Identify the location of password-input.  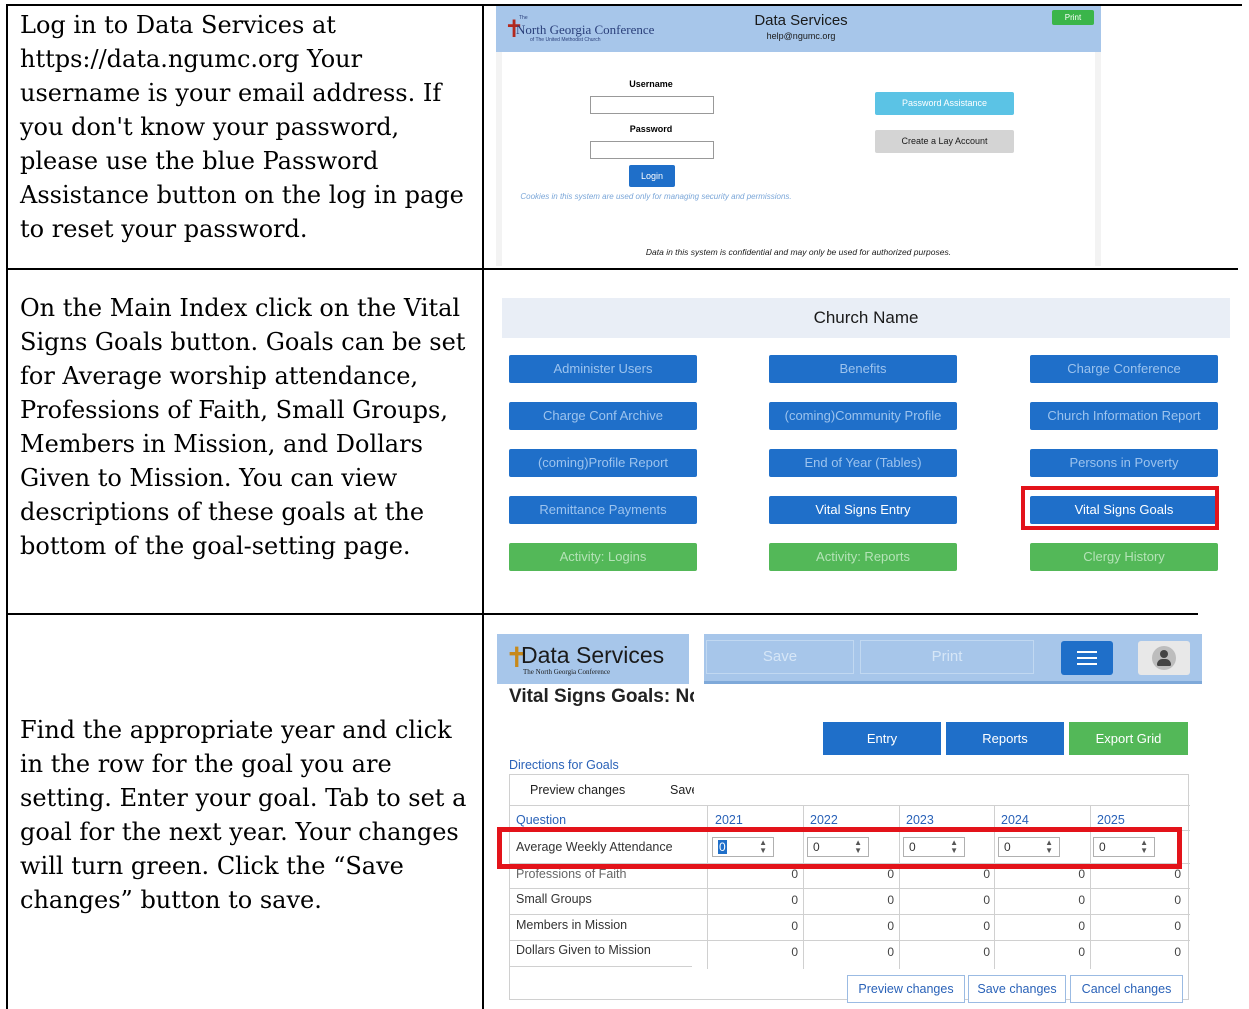
(652, 150).